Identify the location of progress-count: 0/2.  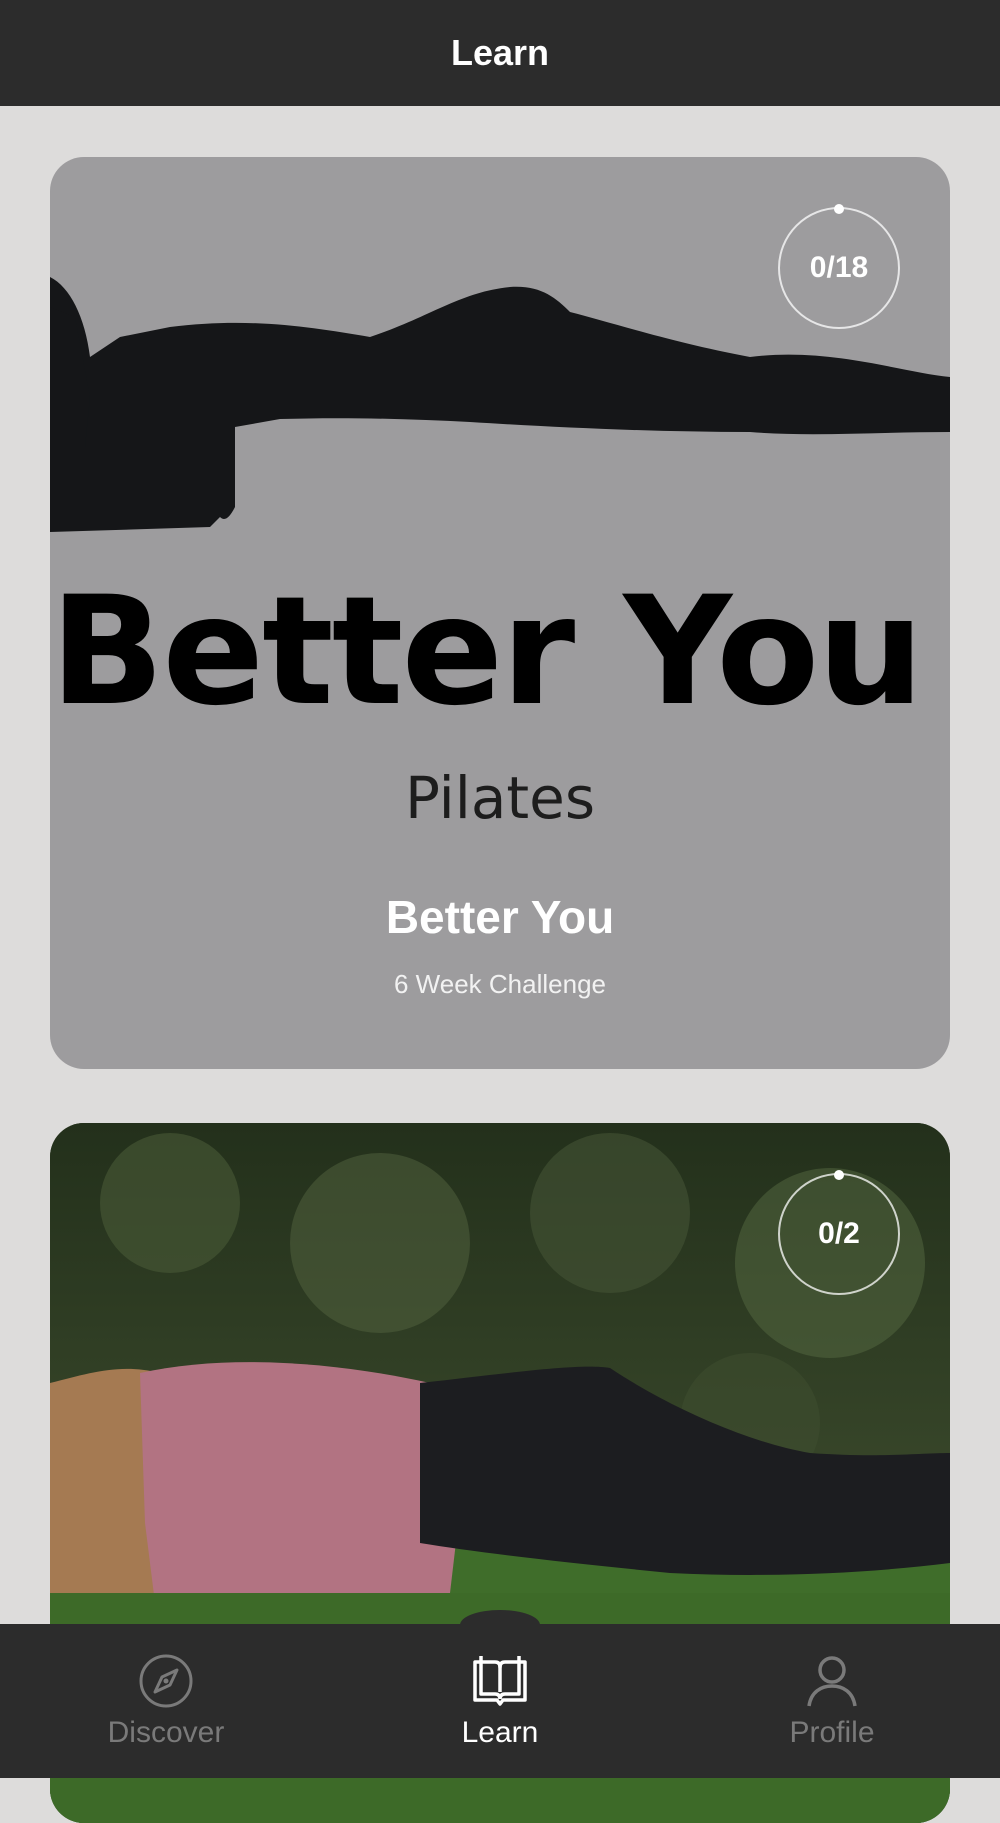
(839, 1233).